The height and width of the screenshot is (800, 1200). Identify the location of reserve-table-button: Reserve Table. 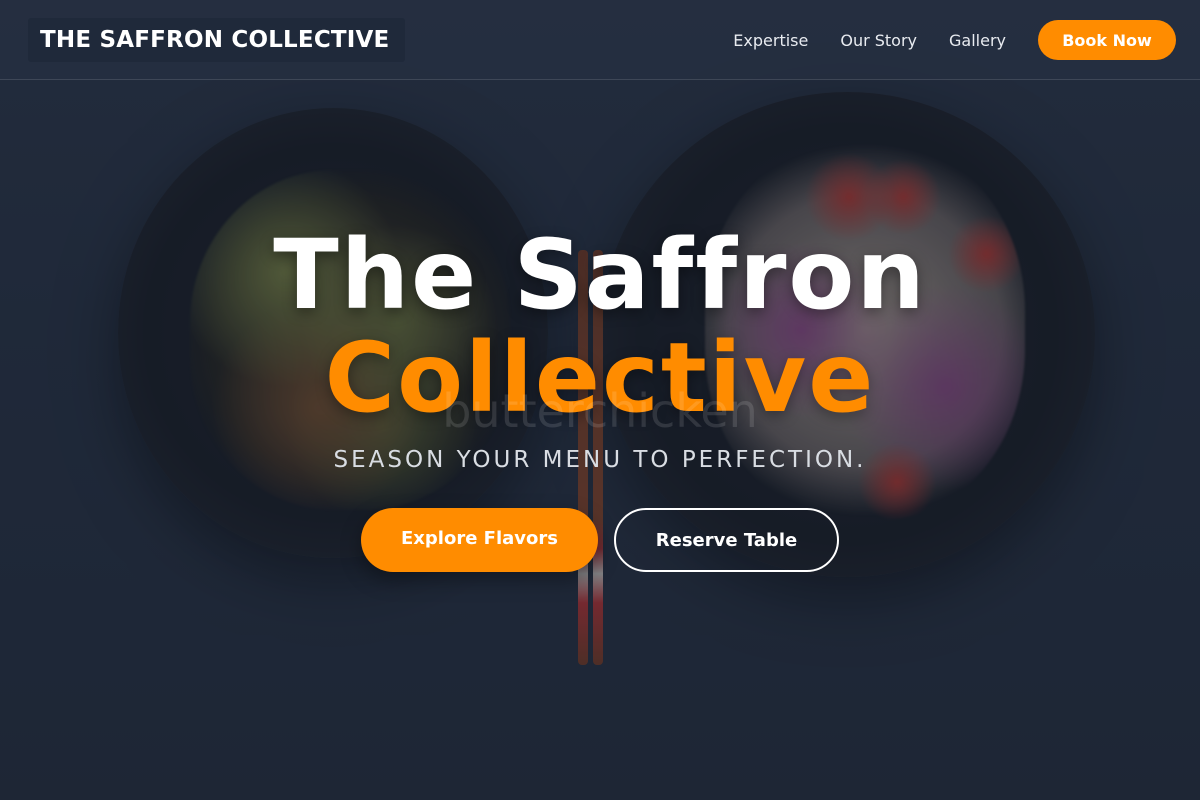
(726, 540).